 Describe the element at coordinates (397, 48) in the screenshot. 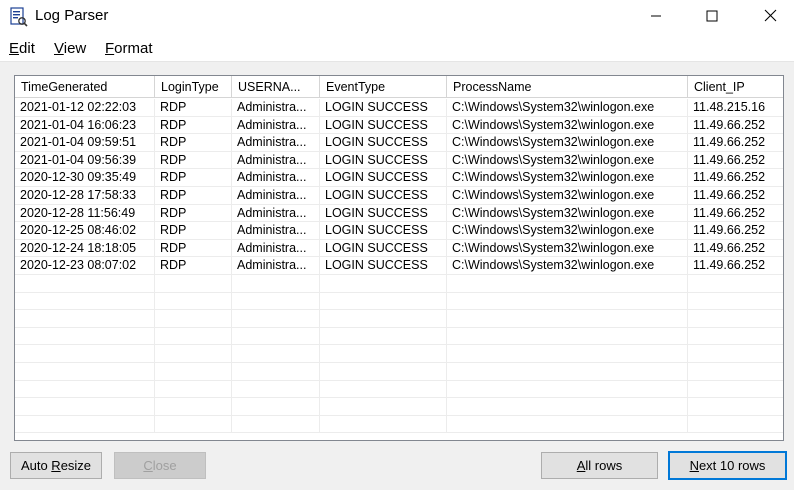

I see `menu-bar: Edit View Format` at that location.